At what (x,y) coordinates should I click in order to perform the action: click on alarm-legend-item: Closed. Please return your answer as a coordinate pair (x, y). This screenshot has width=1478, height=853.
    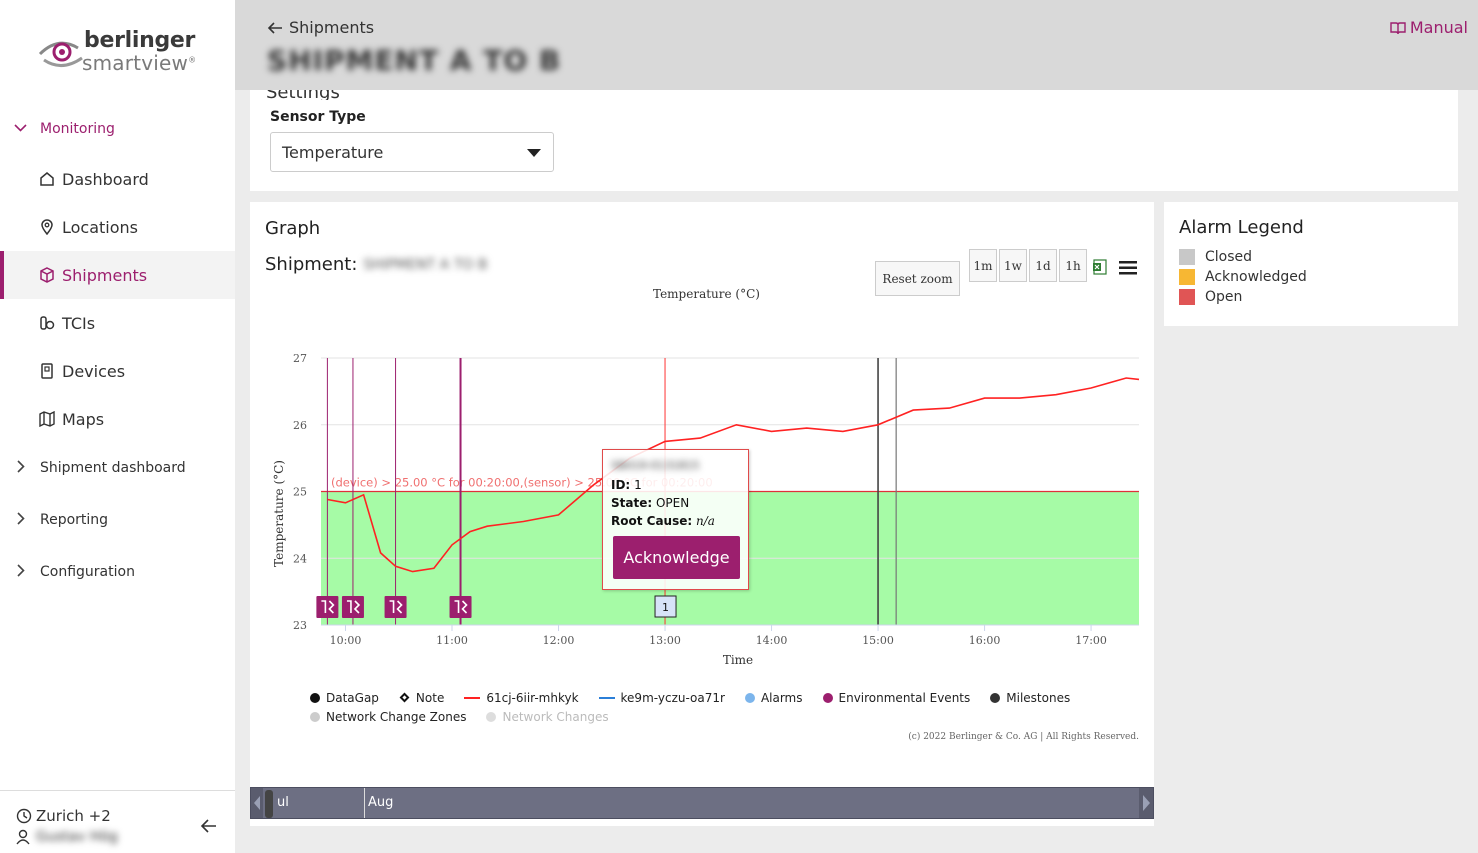
    Looking at the image, I should click on (1215, 257).